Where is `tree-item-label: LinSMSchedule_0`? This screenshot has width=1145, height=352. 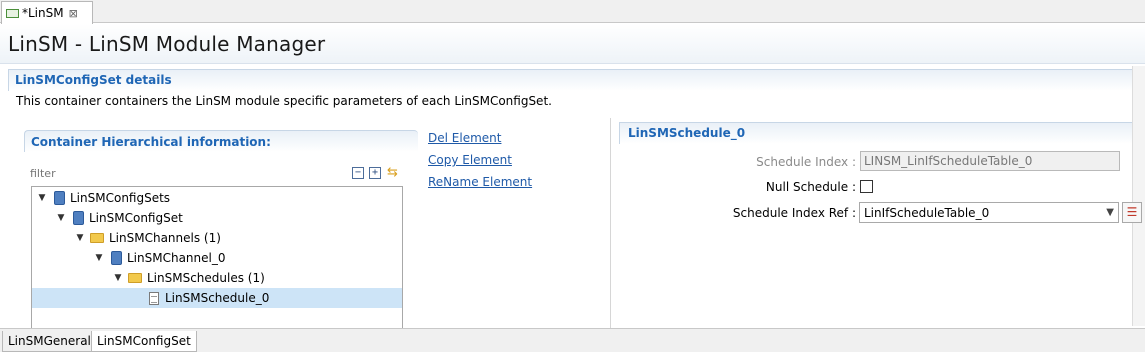
tree-item-label: LinSMSchedule_0 is located at coordinates (217, 298).